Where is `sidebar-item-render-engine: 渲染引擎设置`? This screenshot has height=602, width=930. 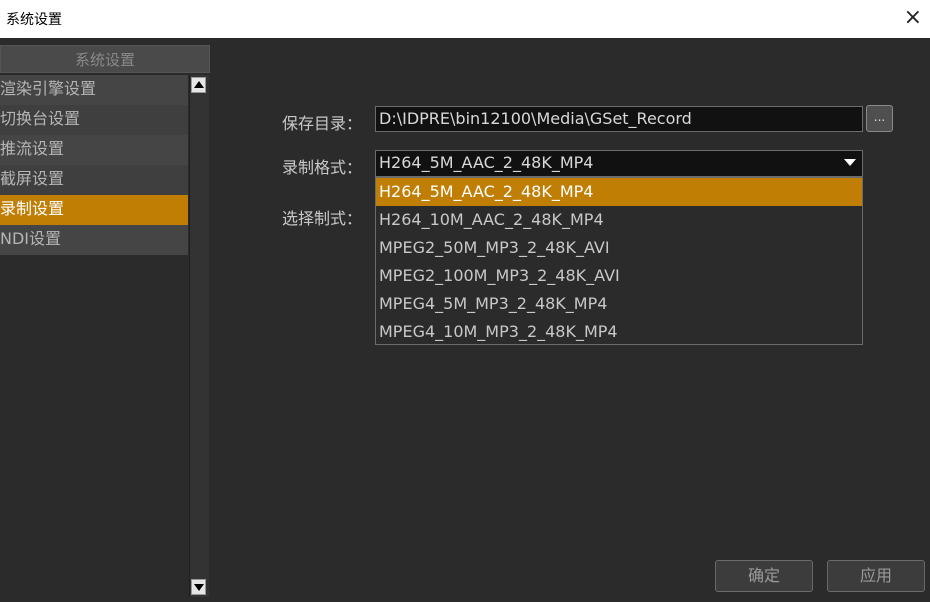
sidebar-item-render-engine: 渲染引擎设置 is located at coordinates (94, 90).